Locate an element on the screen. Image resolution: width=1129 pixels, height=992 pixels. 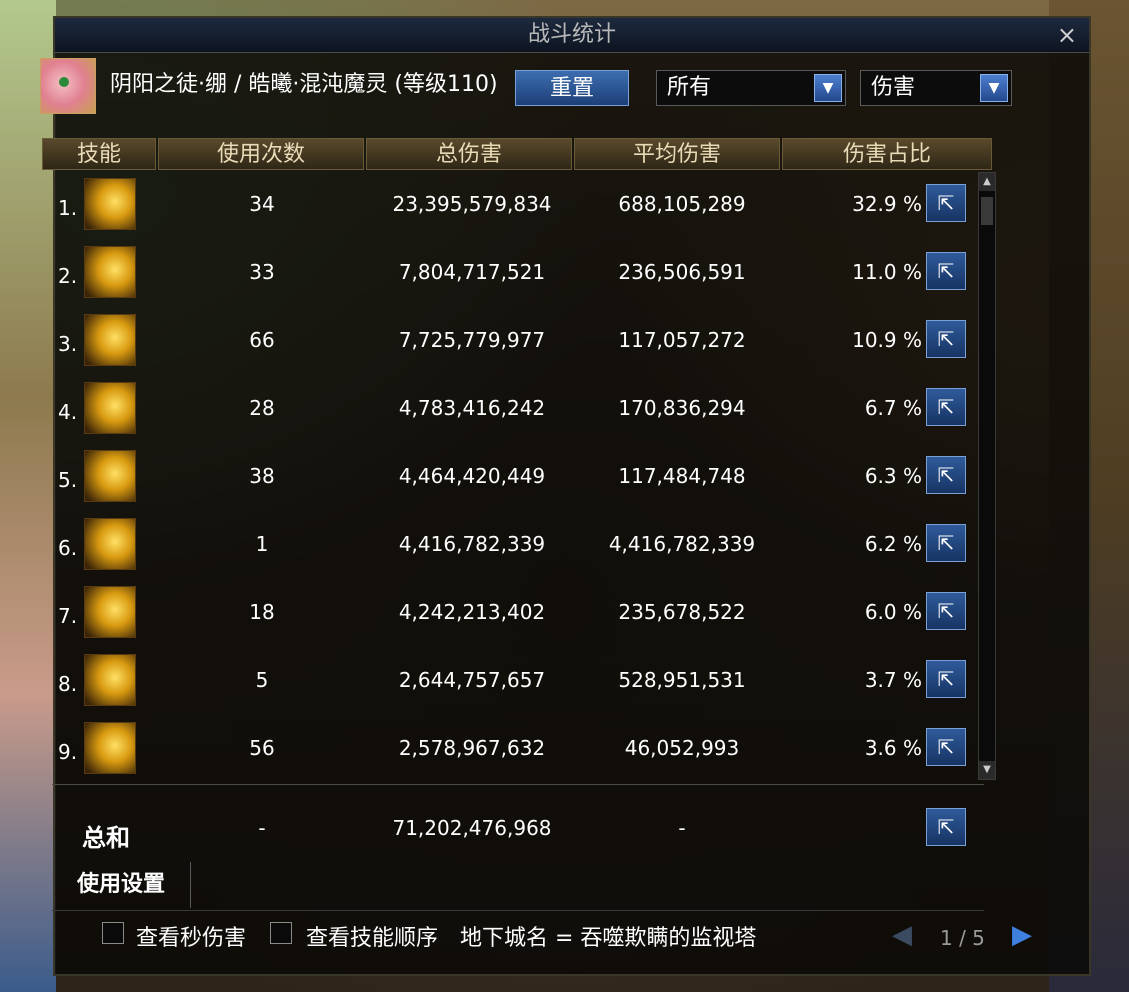
damage-share-cell: 11.0 % is located at coordinates (887, 272).